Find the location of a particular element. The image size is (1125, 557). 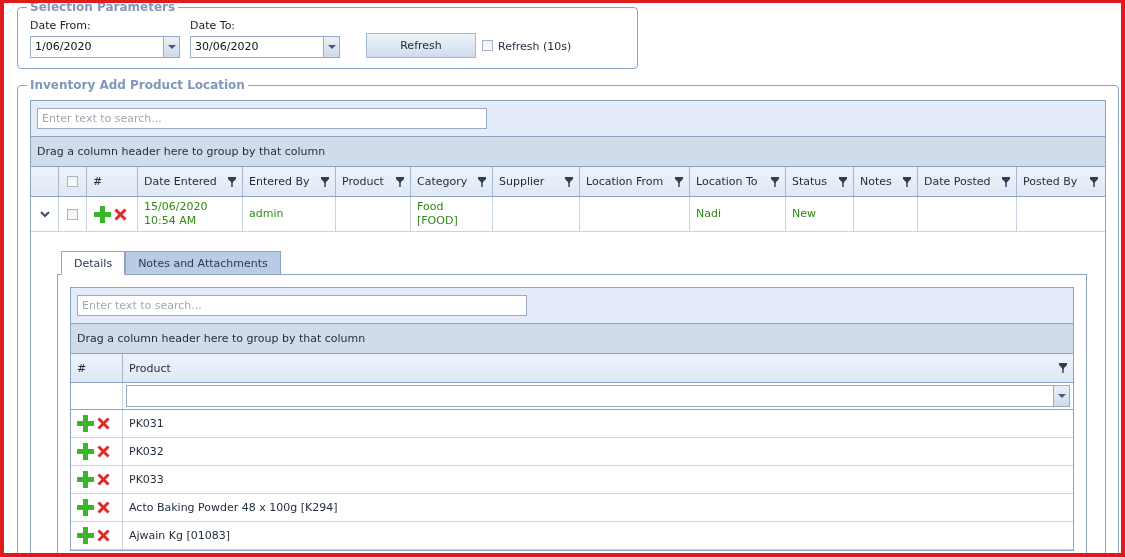

column-header: Posted By is located at coordinates (1060, 181).